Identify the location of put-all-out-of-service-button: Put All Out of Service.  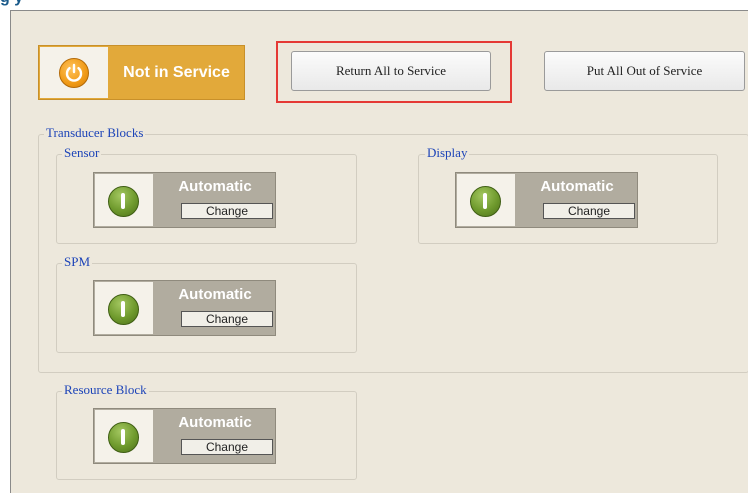
(644, 71).